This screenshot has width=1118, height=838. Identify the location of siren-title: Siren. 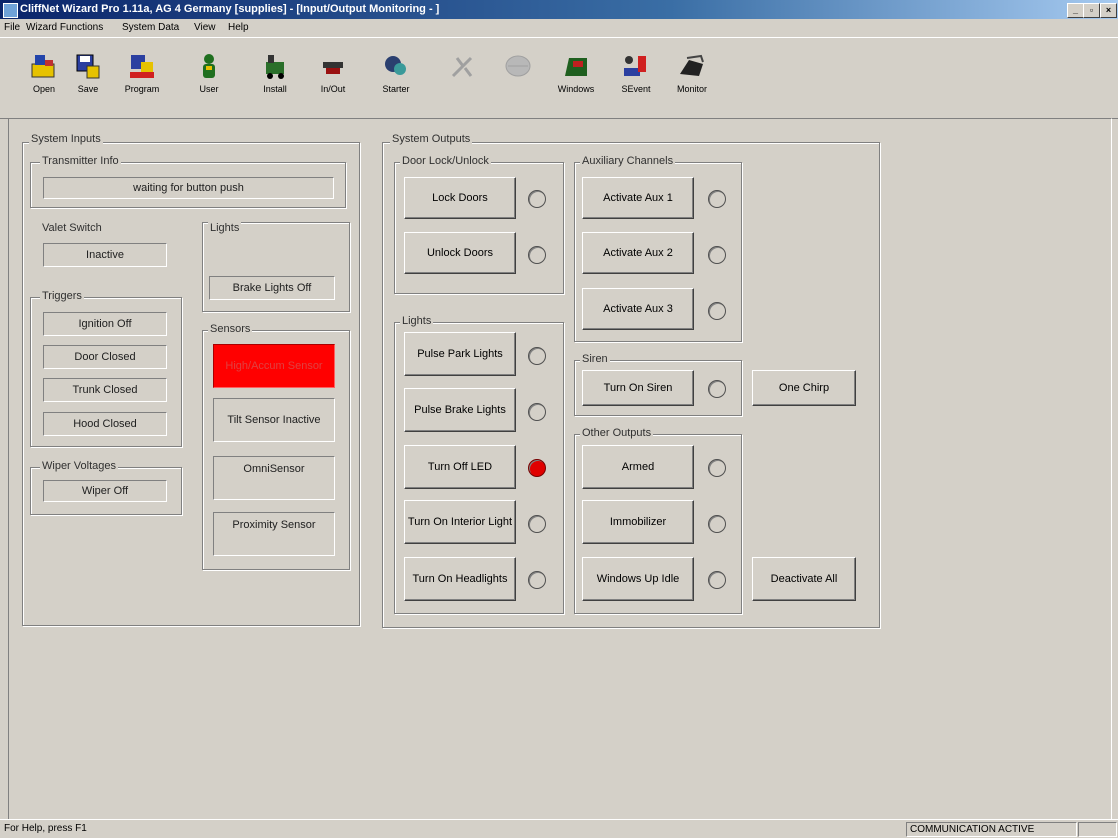
(595, 359).